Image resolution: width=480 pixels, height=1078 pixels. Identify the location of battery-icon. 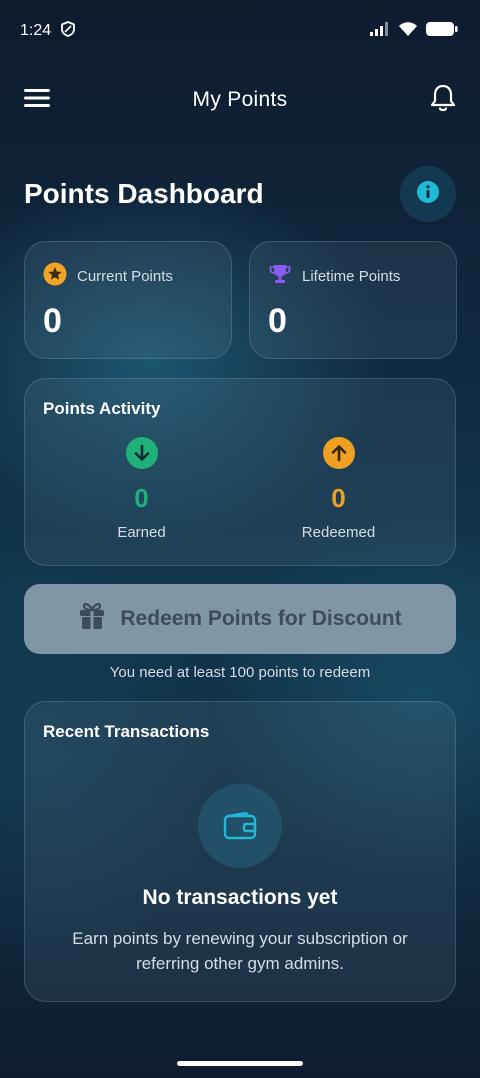
(442, 31).